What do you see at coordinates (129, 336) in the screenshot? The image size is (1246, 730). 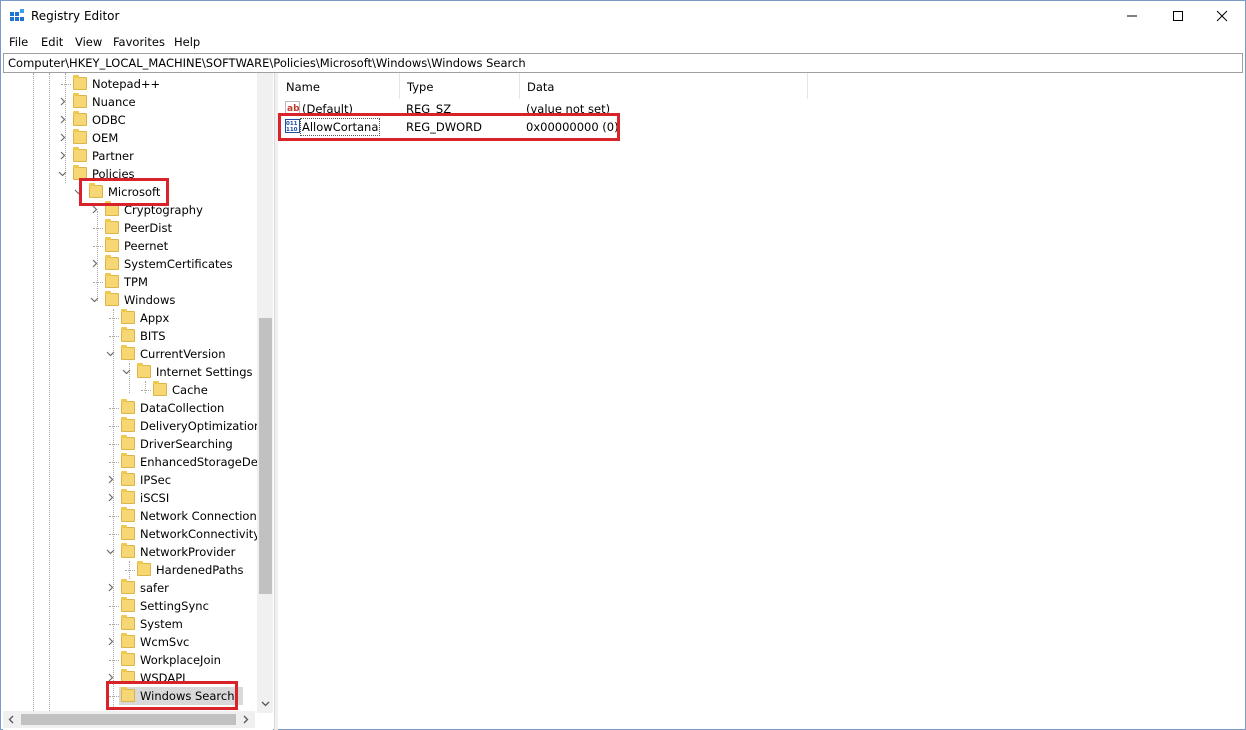 I see `tree-item-bits: BITS` at bounding box center [129, 336].